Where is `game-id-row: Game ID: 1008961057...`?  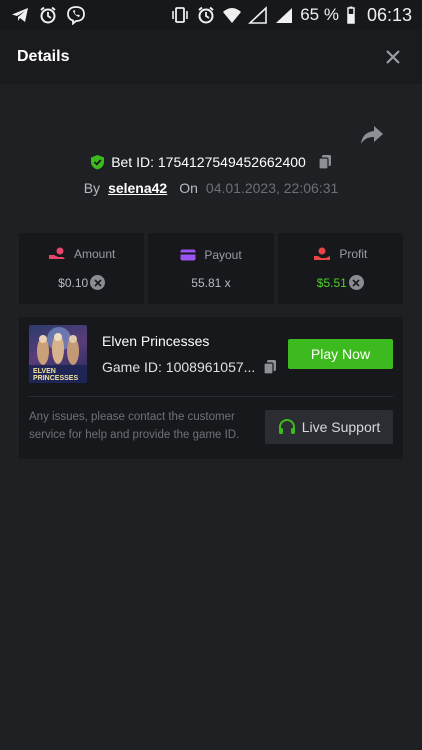
game-id-row: Game ID: 1008961057... is located at coordinates (189, 367).